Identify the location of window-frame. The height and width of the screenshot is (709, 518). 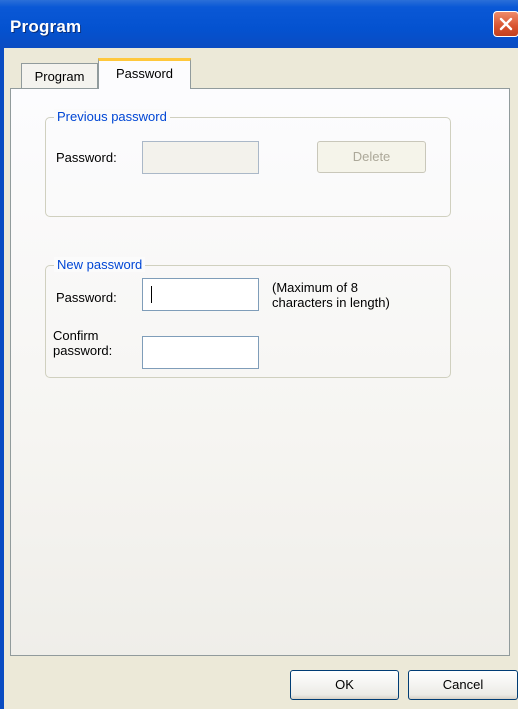
(2, 378).